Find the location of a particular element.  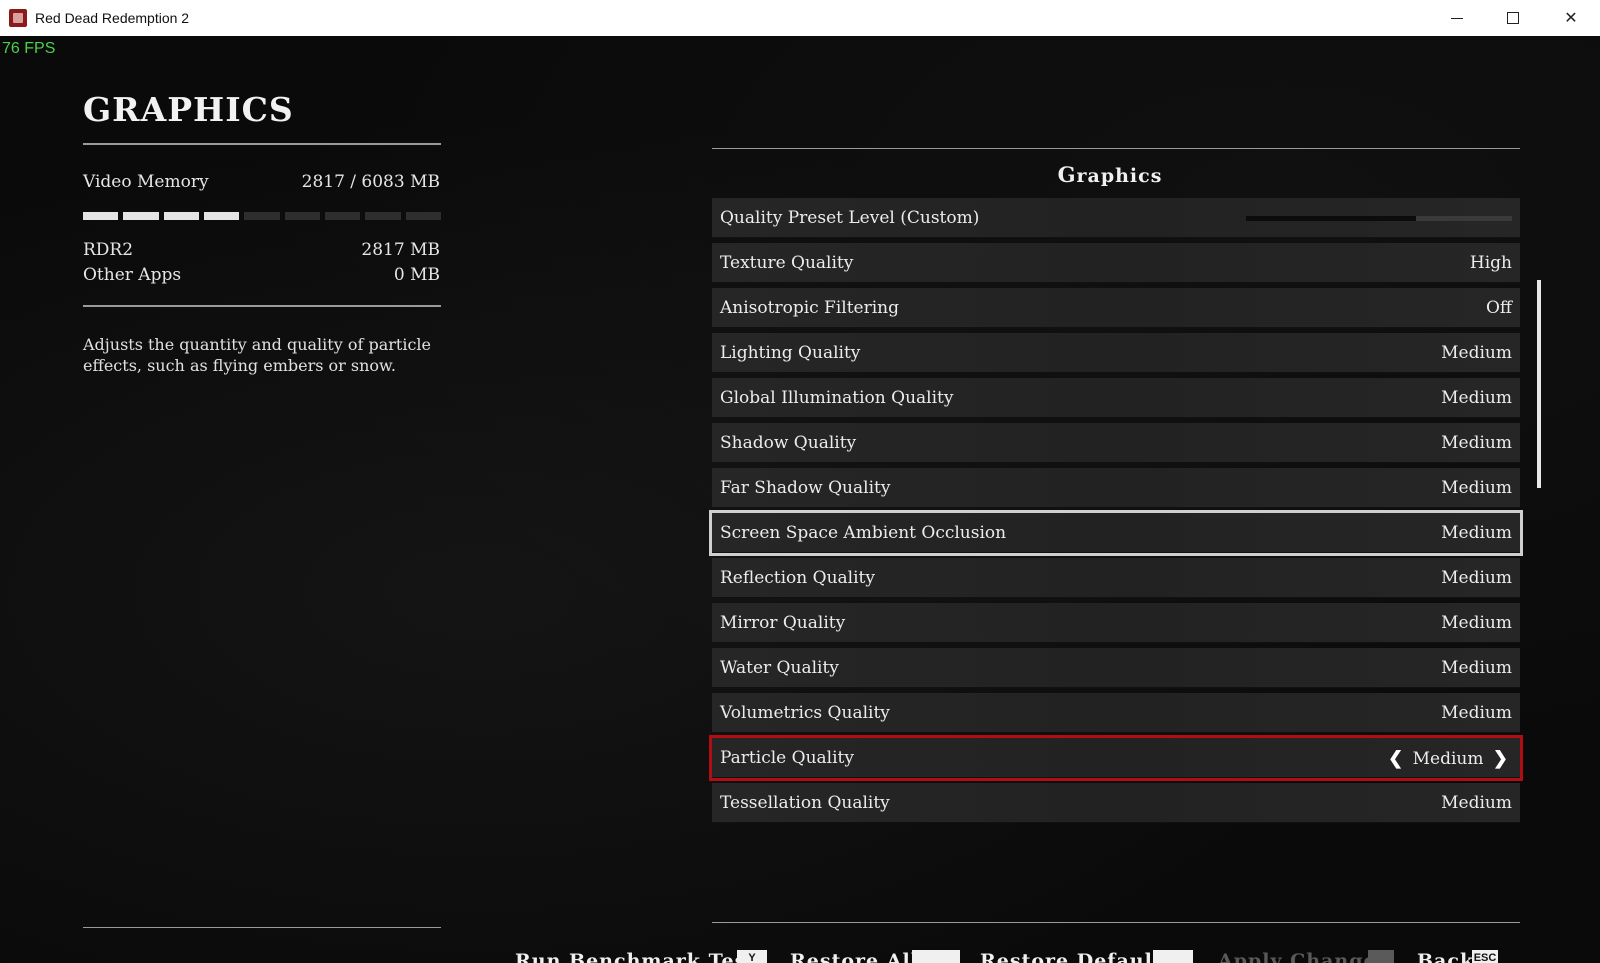

setting-label: Reflection Quality is located at coordinates (797, 578).